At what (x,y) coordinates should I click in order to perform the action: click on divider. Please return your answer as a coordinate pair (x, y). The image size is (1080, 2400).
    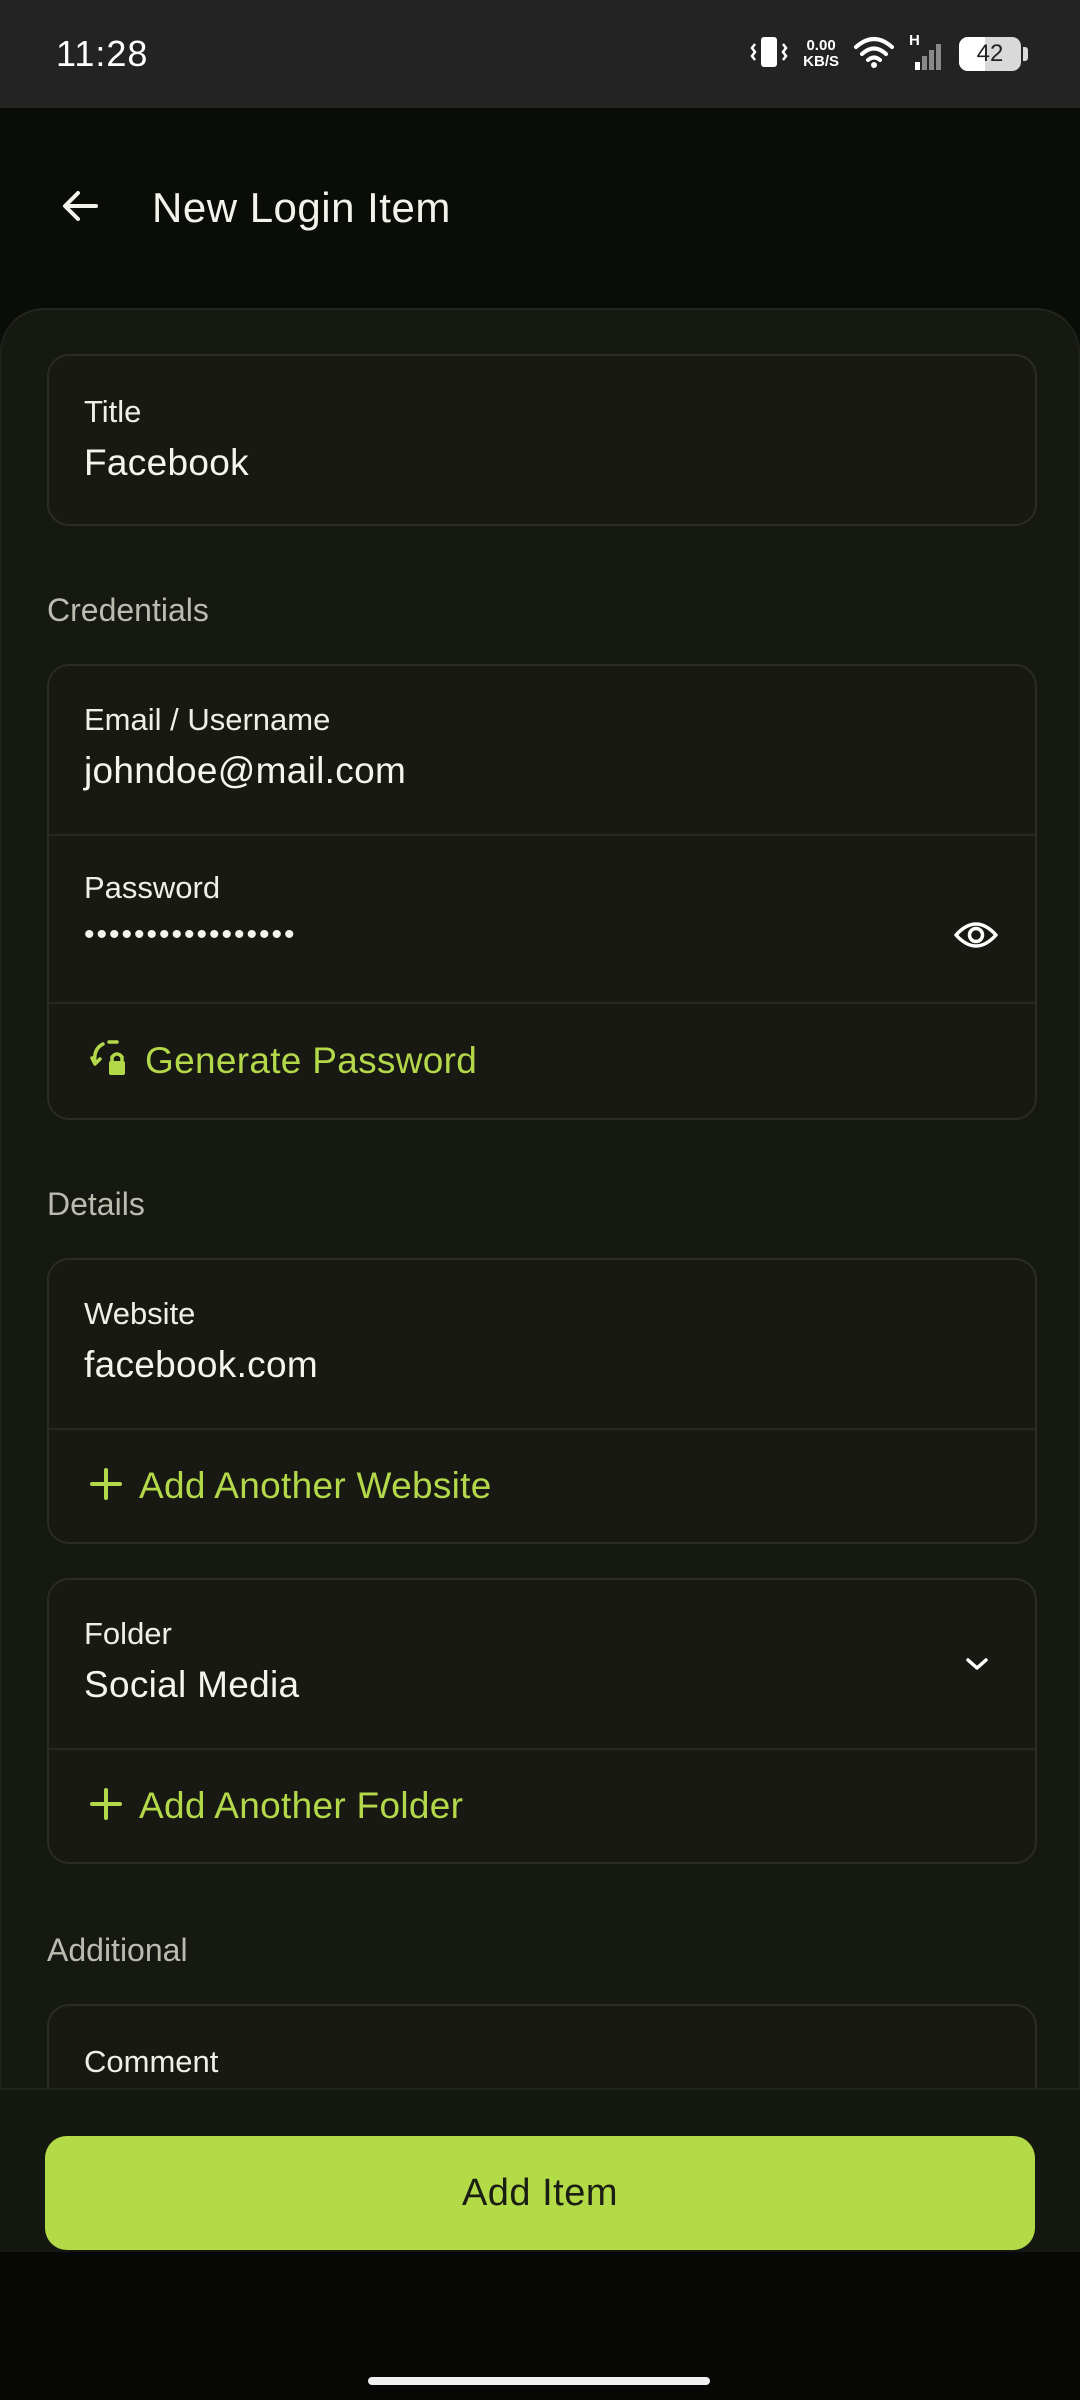
    Looking at the image, I should click on (542, 835).